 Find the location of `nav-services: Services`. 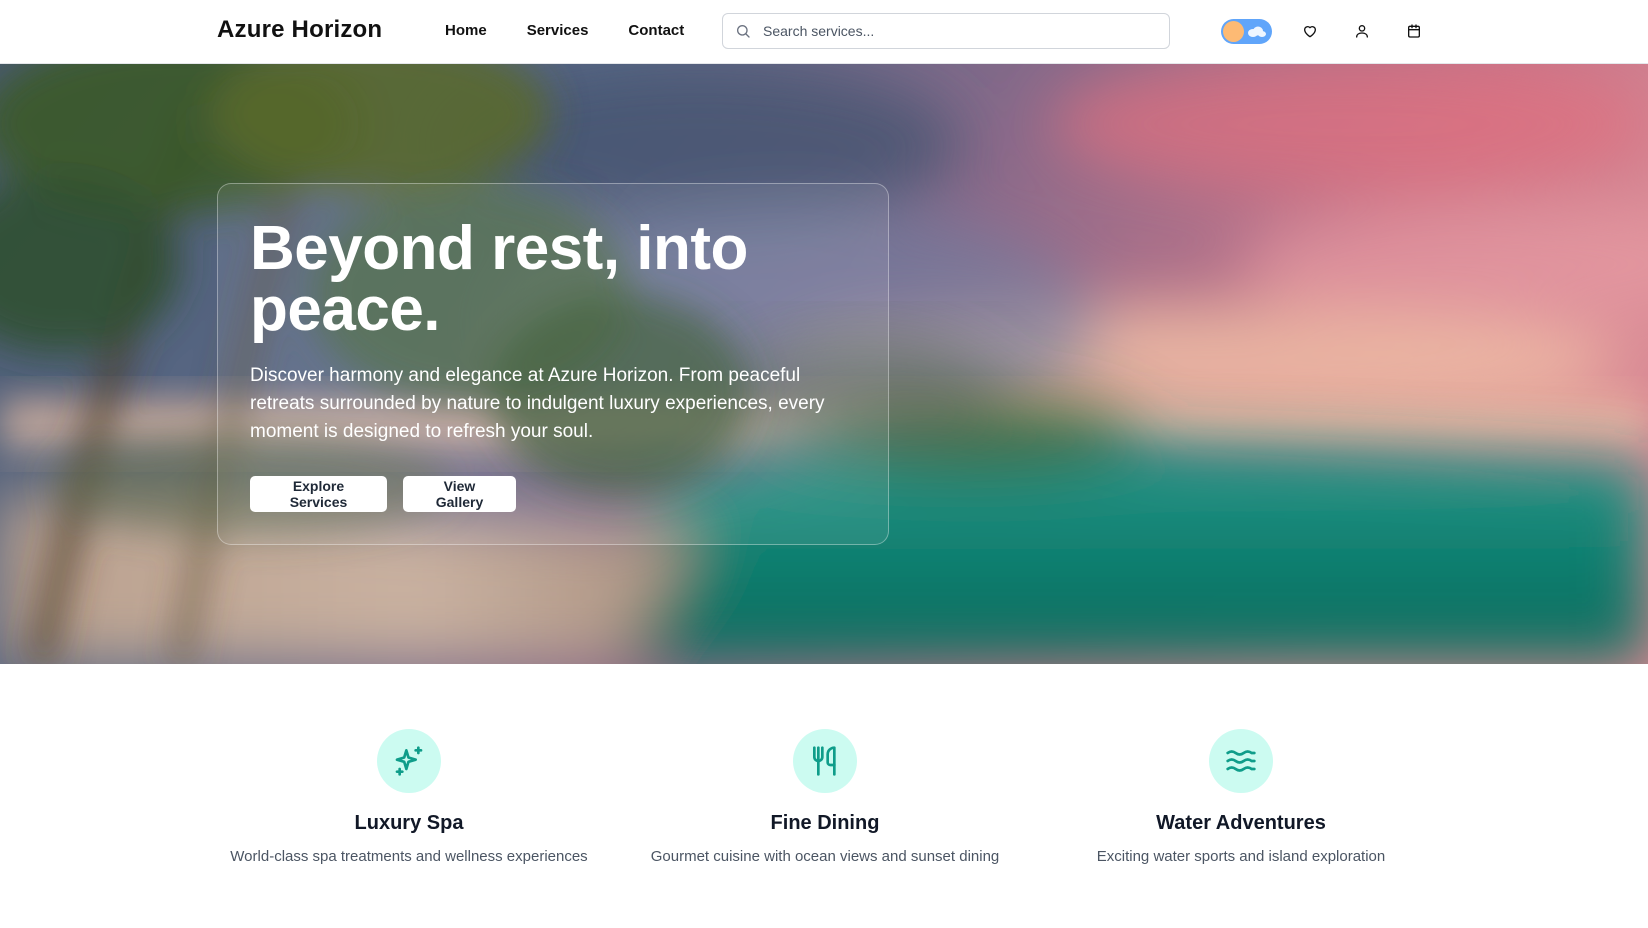

nav-services: Services is located at coordinates (558, 30).